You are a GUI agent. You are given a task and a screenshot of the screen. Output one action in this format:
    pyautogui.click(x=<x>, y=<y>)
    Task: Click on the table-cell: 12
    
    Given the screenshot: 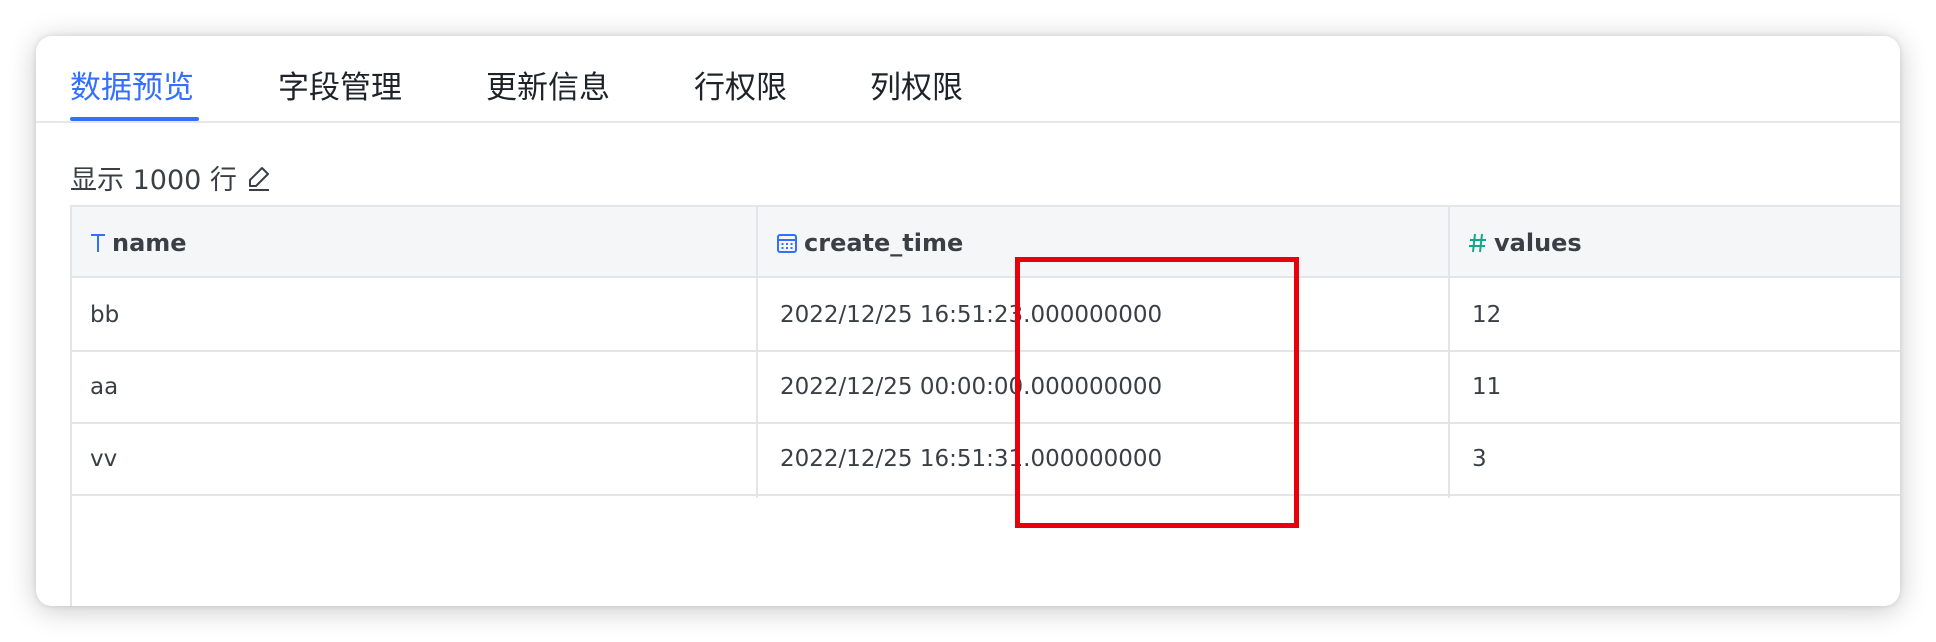 What is the action you would take?
    pyautogui.click(x=1487, y=315)
    